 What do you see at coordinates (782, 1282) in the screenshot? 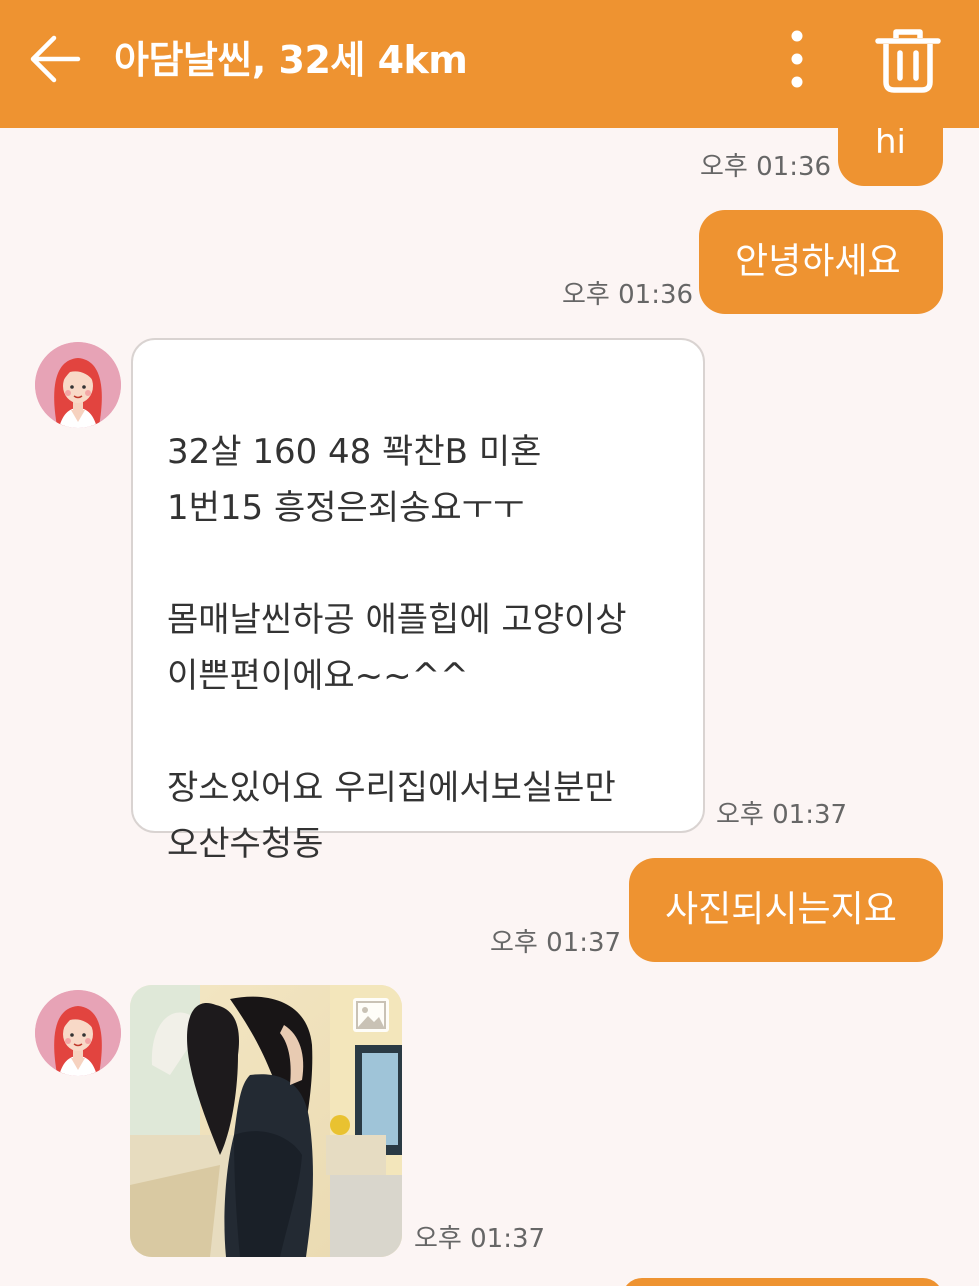
I see `message-bubble-outgoing` at bounding box center [782, 1282].